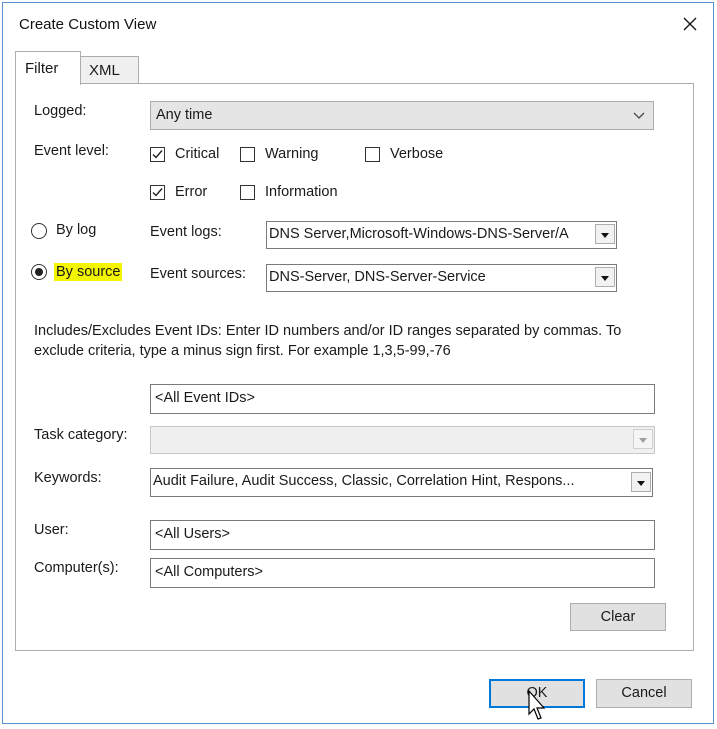 Image resolution: width=717 pixels, height=729 pixels. Describe the element at coordinates (358, 24) in the screenshot. I see `title-bar: Create Custom View` at that location.